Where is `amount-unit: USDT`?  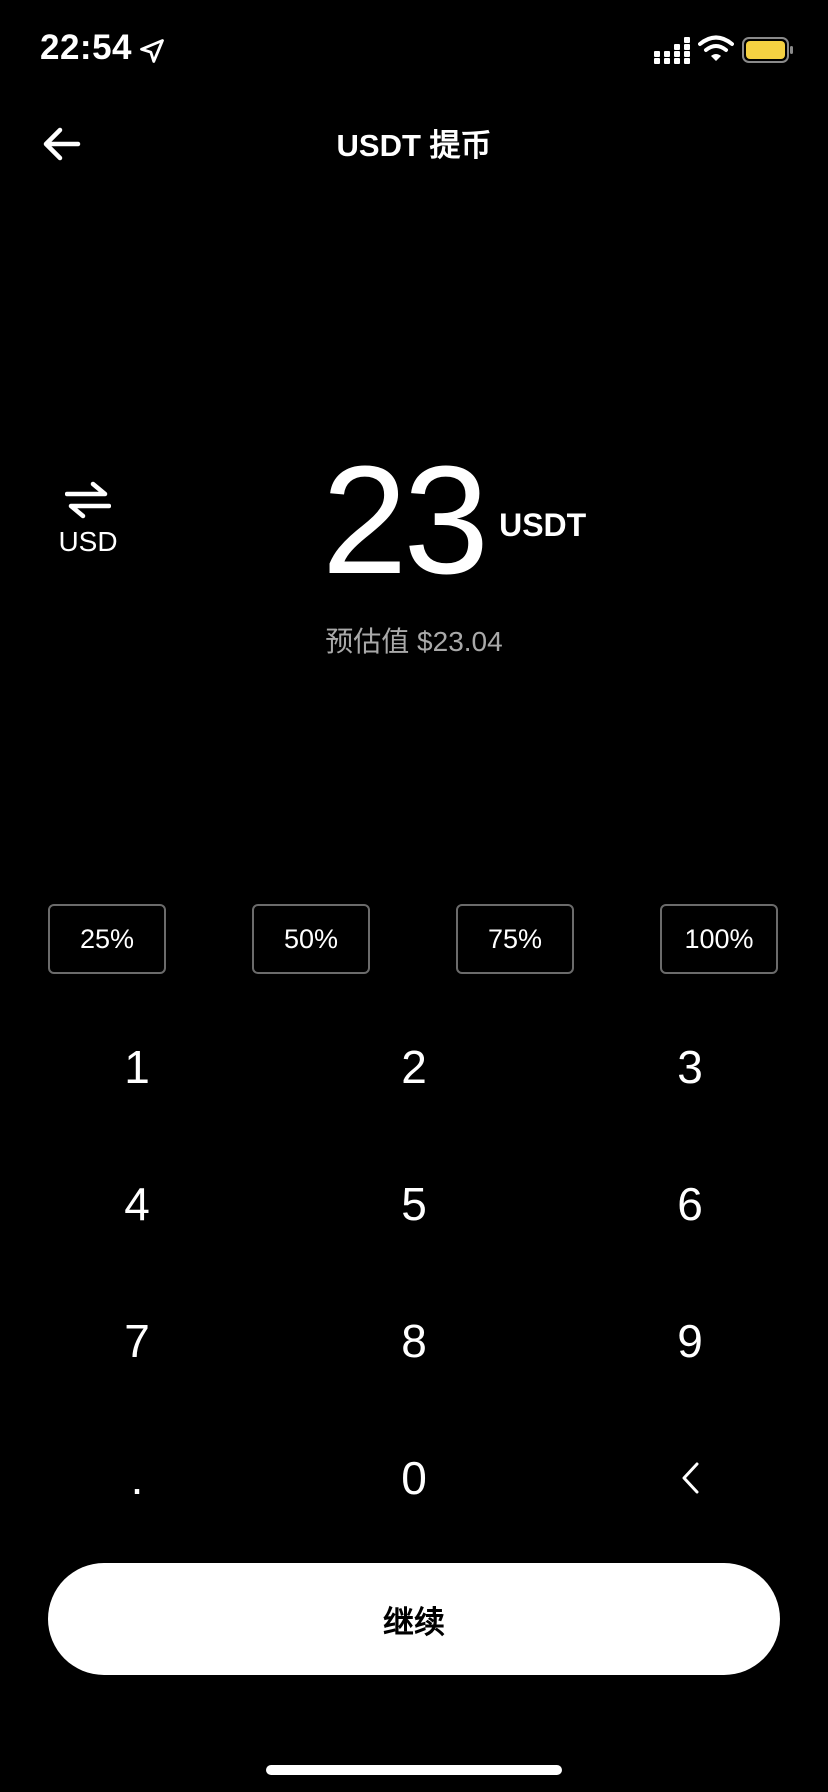
amount-unit: USDT is located at coordinates (543, 525).